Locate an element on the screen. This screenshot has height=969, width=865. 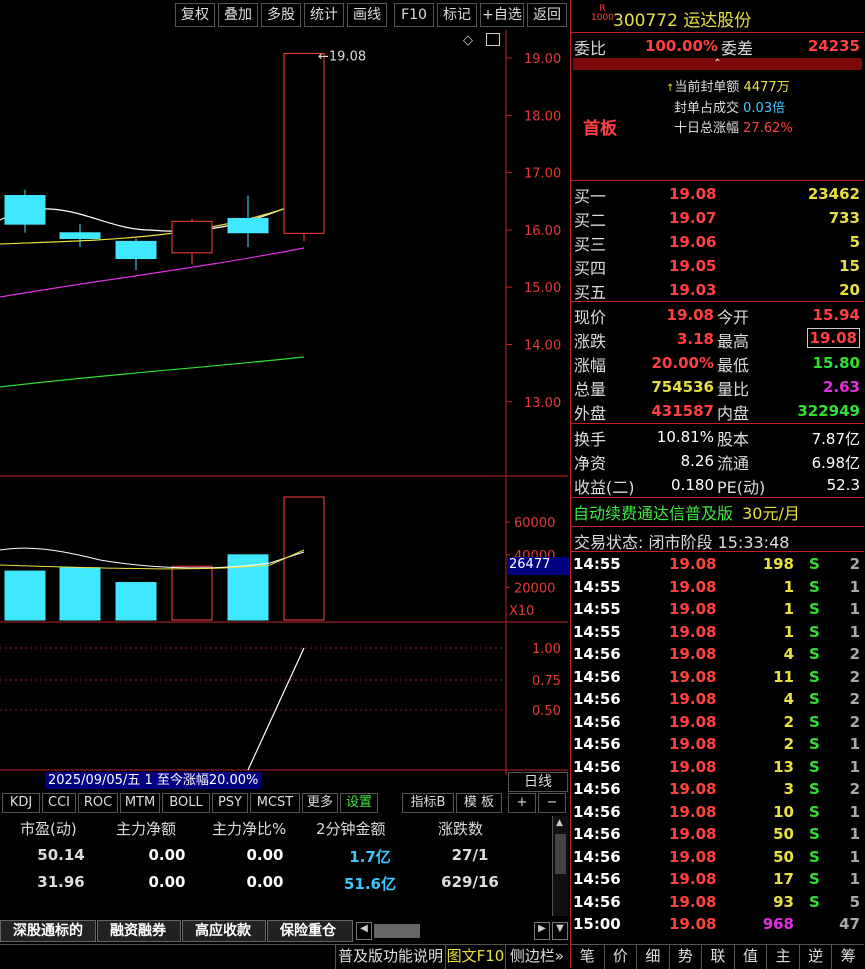
fuquan-button: 复权 is located at coordinates (195, 15).